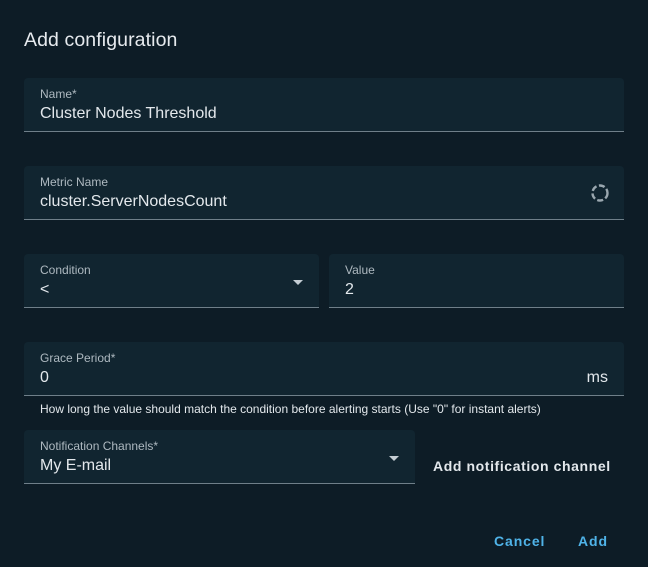  What do you see at coordinates (597, 377) in the screenshot?
I see `grace-period-unit: ms` at bounding box center [597, 377].